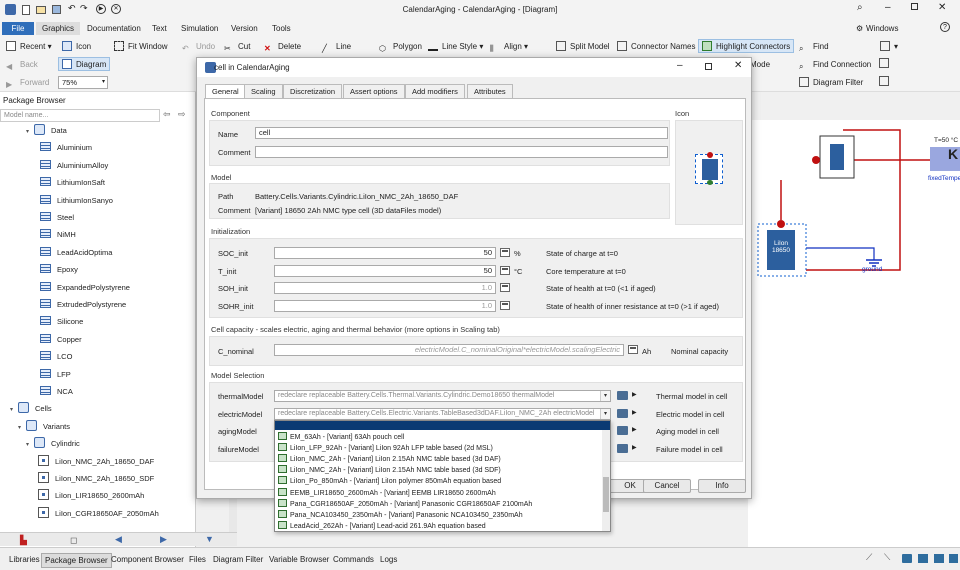 This screenshot has height=570, width=960. What do you see at coordinates (73, 540) in the screenshot?
I see `tree-action-icon-2: ◻` at bounding box center [73, 540].